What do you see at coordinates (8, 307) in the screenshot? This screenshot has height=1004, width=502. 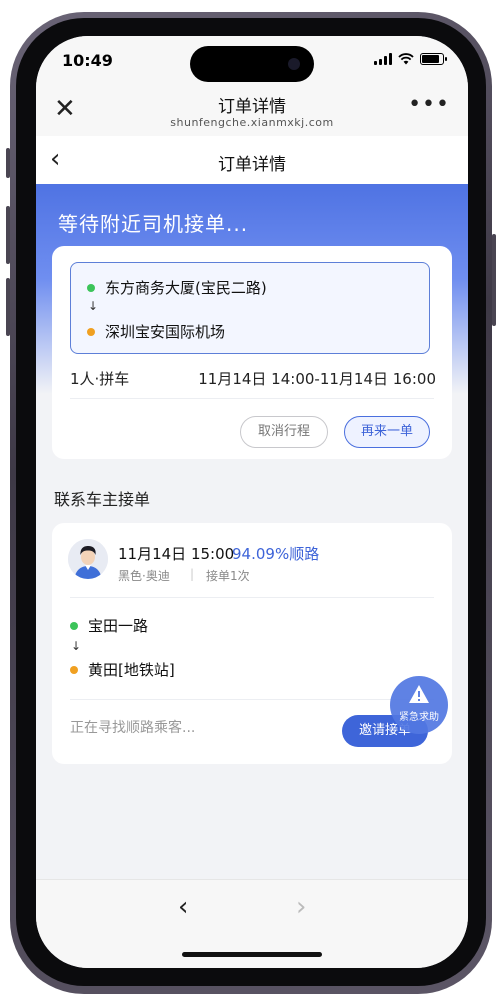 I see `volume-down-button` at bounding box center [8, 307].